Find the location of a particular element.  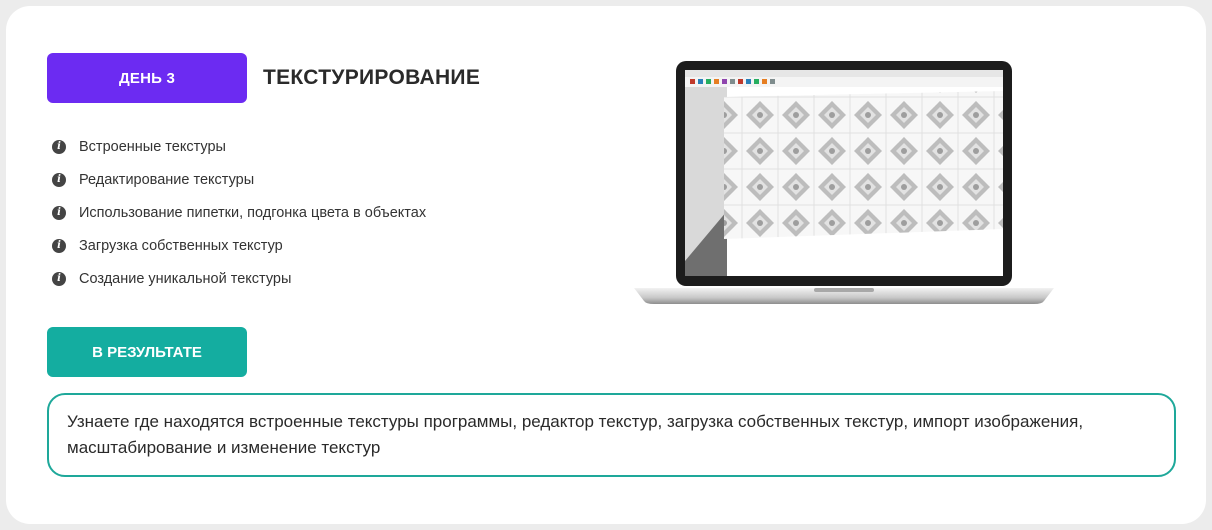

topic-label: Встроенные текстуры is located at coordinates (152, 146).